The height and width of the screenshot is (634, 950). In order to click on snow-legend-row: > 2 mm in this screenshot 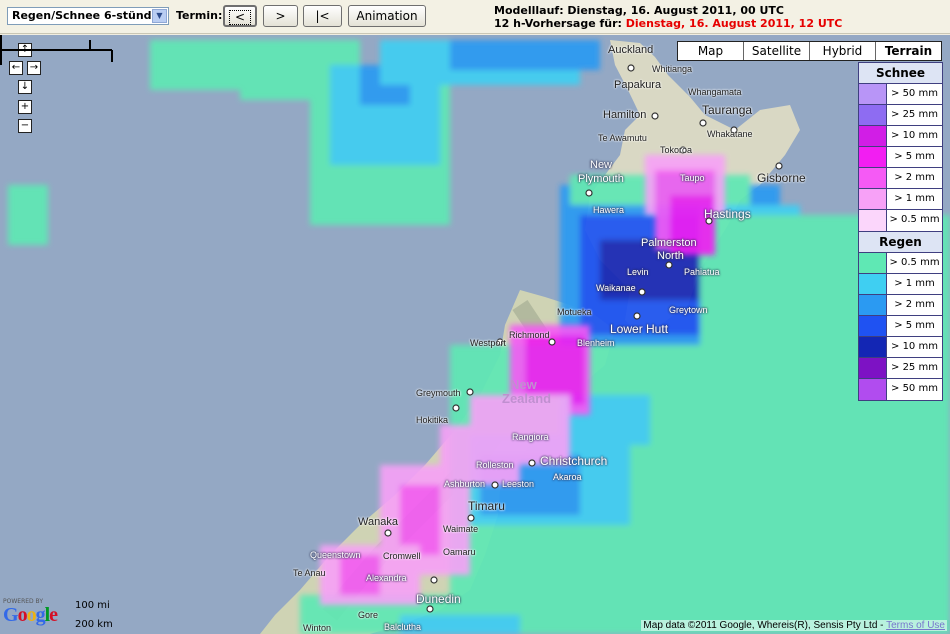, I will do `click(900, 178)`.